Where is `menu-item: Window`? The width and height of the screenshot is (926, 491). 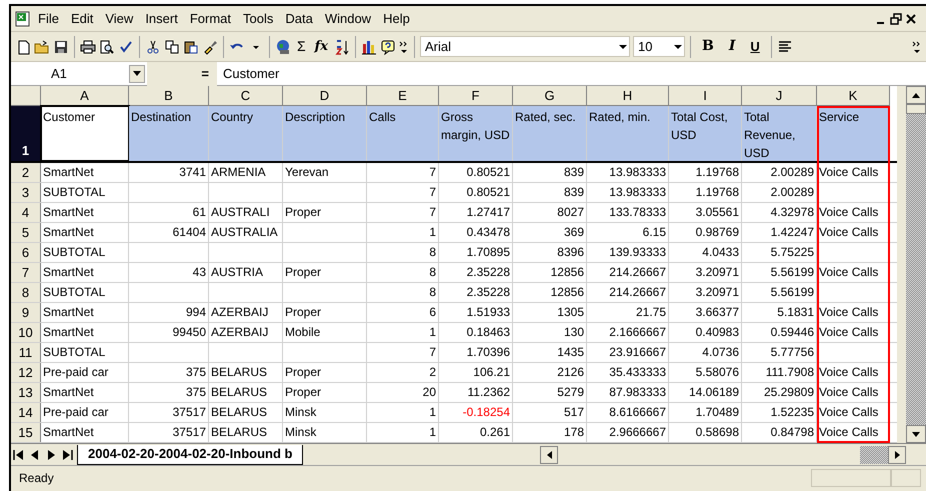 menu-item: Window is located at coordinates (348, 18).